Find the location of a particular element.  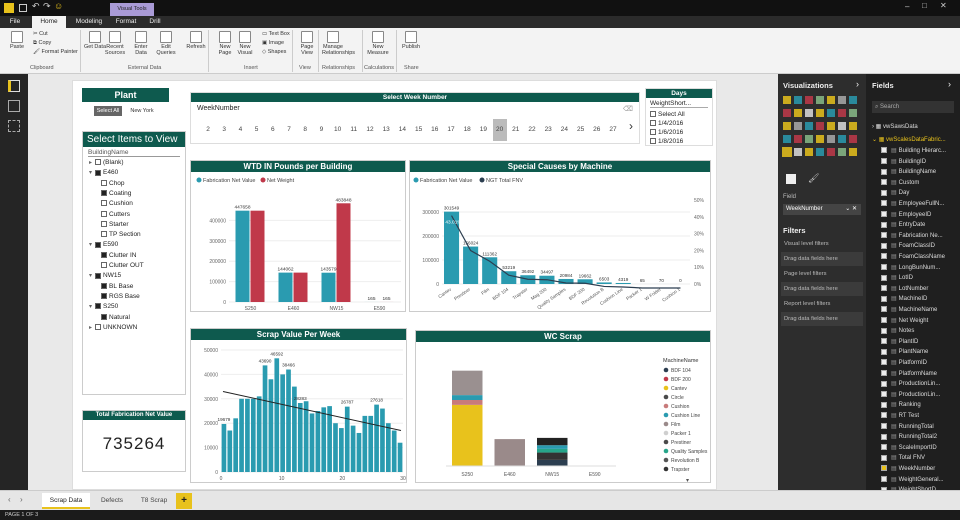

building-item: Cutters is located at coordinates (115, 214).